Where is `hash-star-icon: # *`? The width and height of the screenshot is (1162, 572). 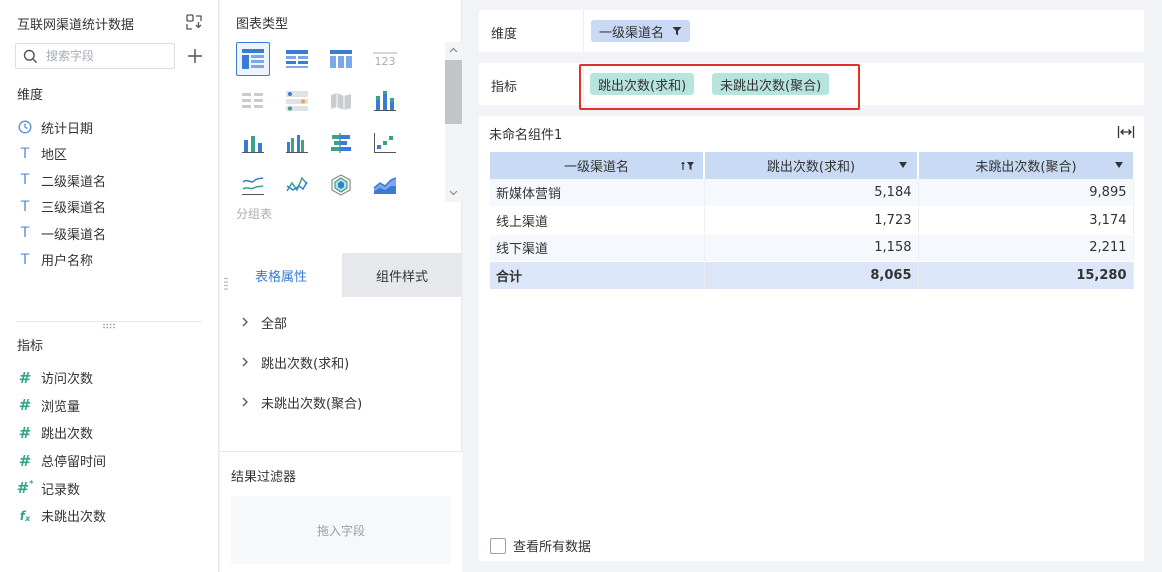 hash-star-icon: # * is located at coordinates (25, 488).